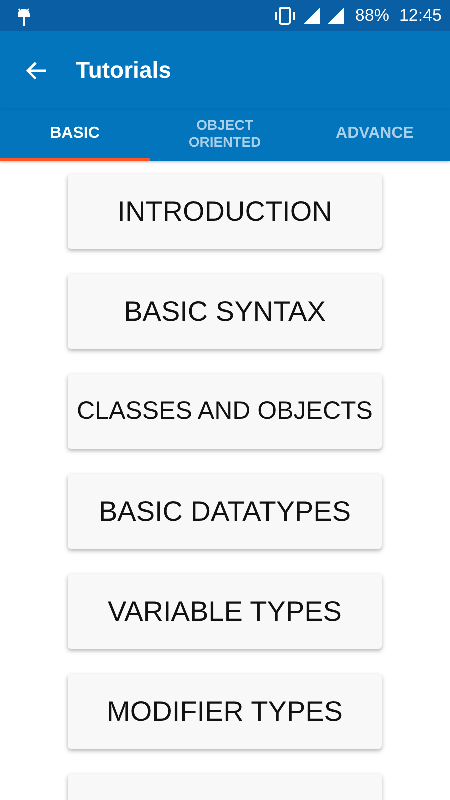  I want to click on screen-title: Tutorials, so click(124, 70).